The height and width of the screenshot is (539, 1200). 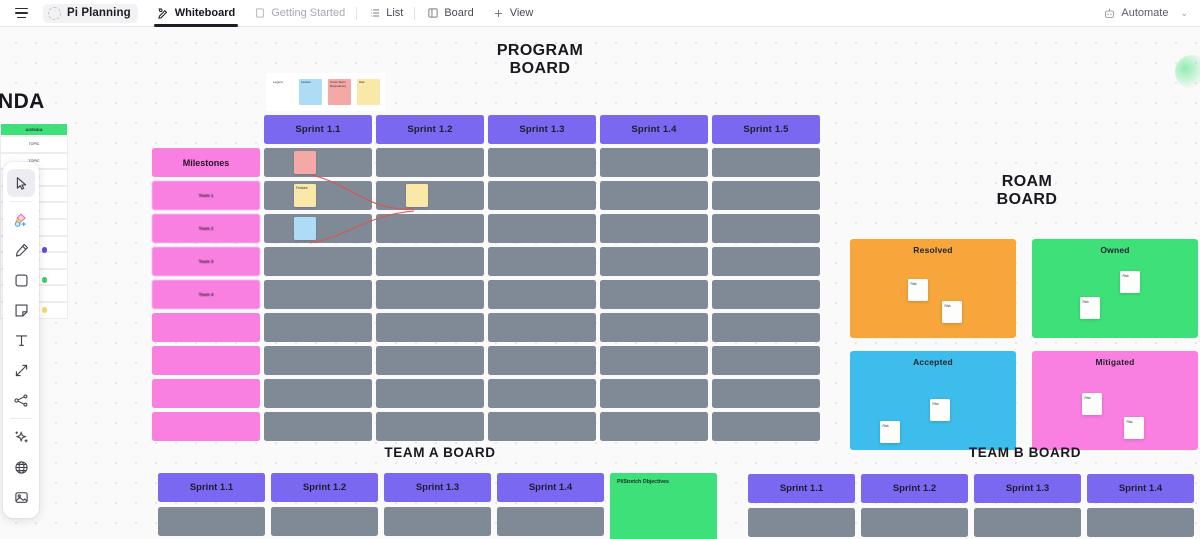 I want to click on agenda-cell: TOPIC, so click(x=34, y=144).